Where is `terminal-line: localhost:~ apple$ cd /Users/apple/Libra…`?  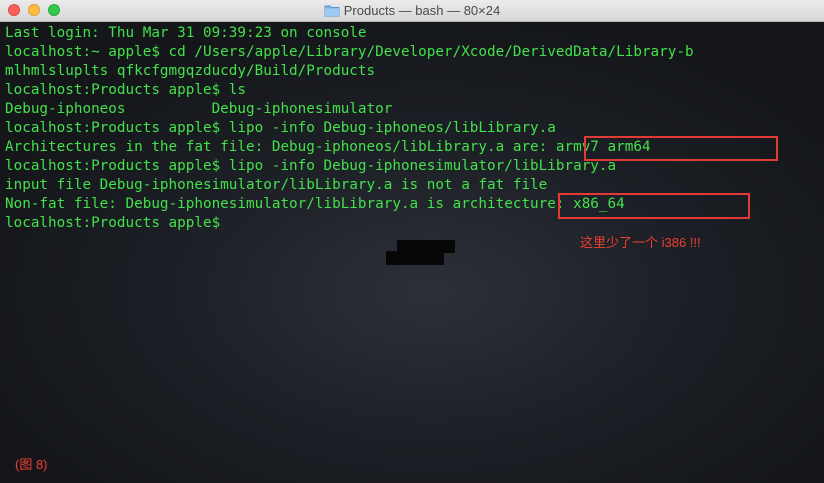 terminal-line: localhost:~ apple$ cd /Users/apple/Libra… is located at coordinates (349, 52).